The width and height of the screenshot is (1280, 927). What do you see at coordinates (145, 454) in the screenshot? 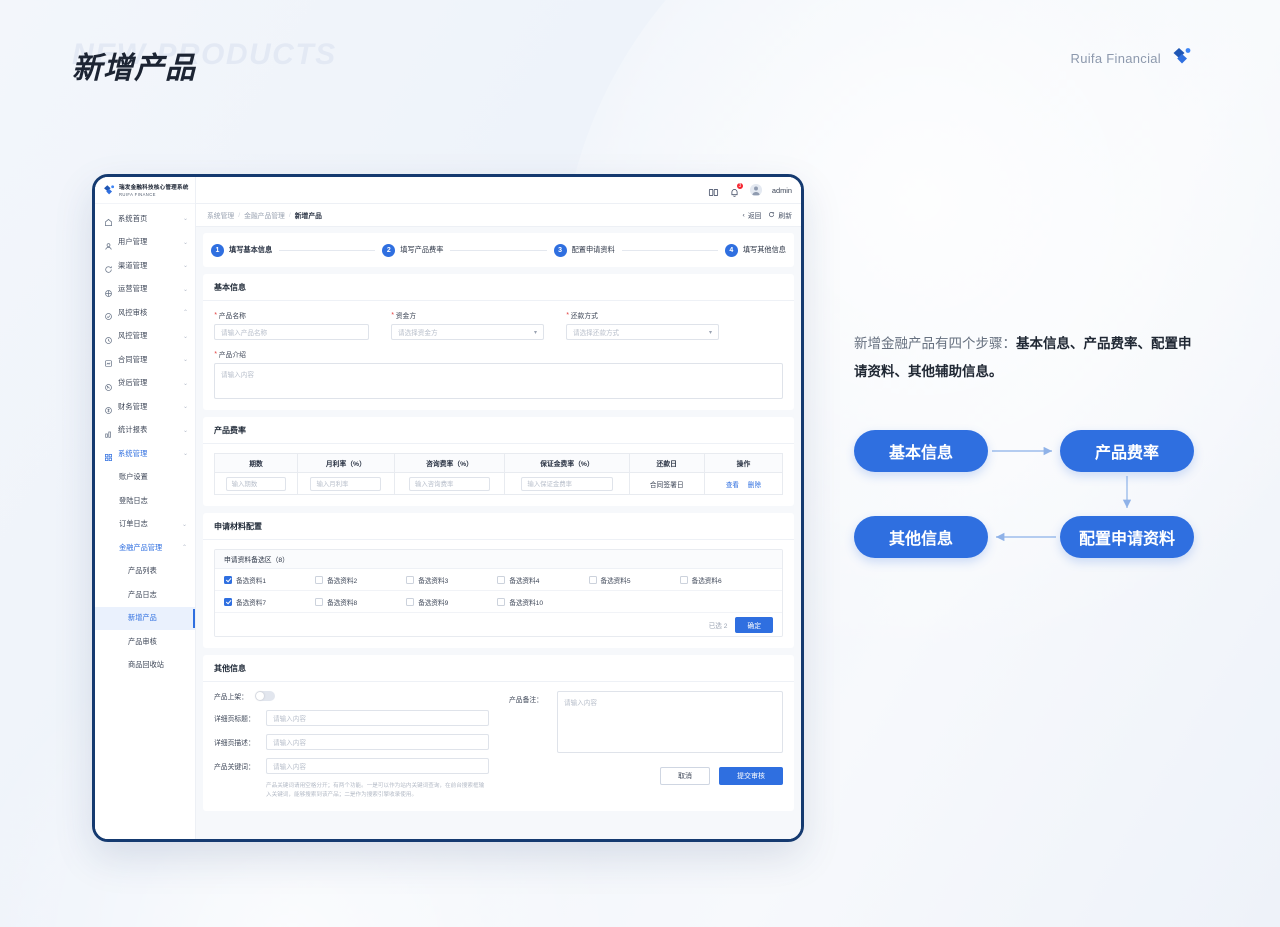
I see `sidebar-item-system: 系统管理 ⌄` at bounding box center [145, 454].